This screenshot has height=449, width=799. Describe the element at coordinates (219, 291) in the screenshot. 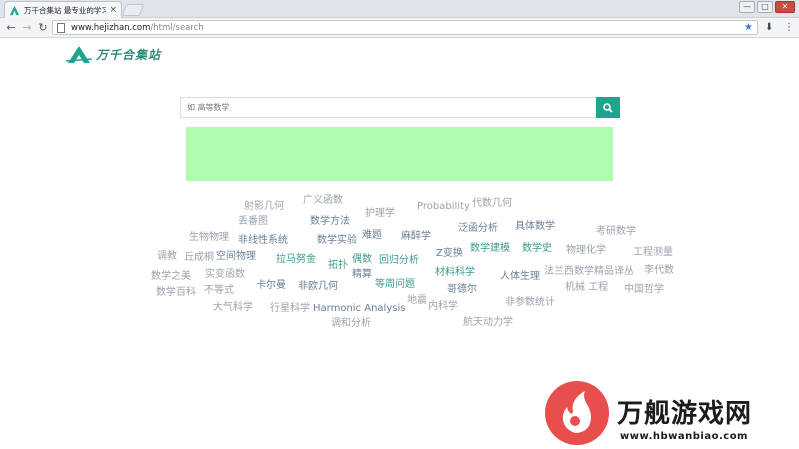

I see `tag-link: 不等式` at that location.